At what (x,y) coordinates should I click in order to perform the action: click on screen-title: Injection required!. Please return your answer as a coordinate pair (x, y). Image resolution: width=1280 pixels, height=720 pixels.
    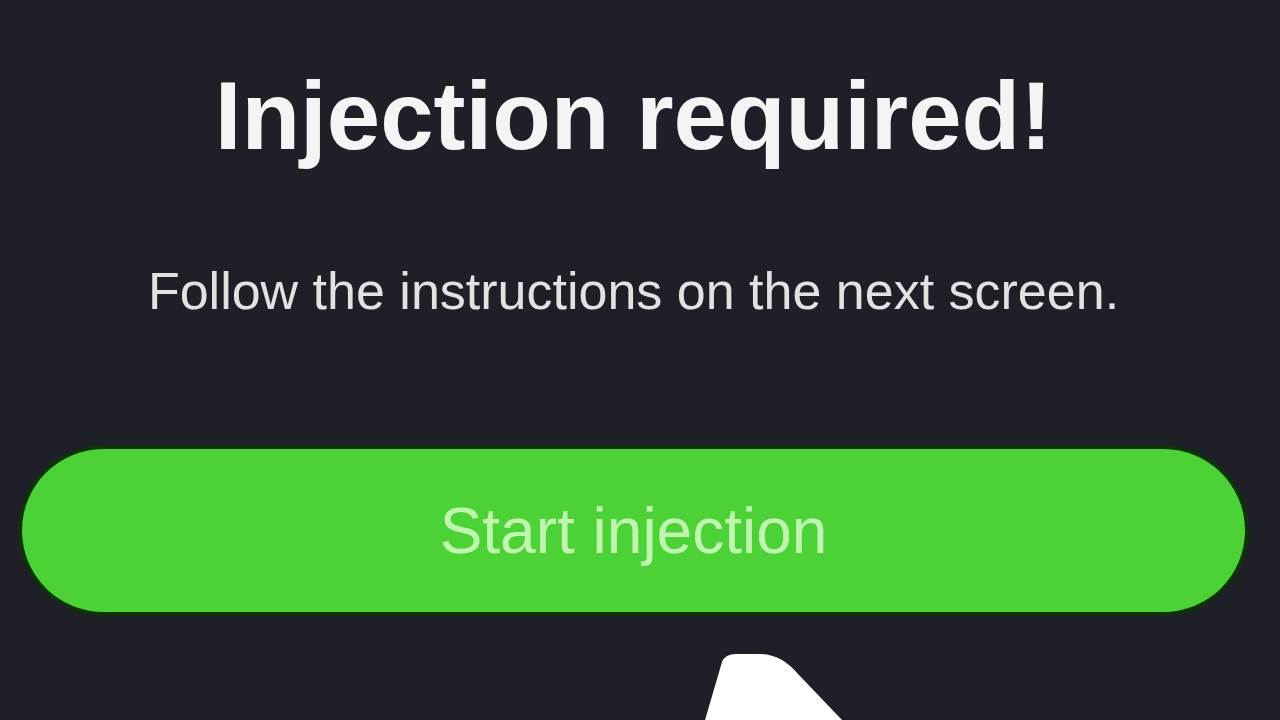
    Looking at the image, I should click on (633, 116).